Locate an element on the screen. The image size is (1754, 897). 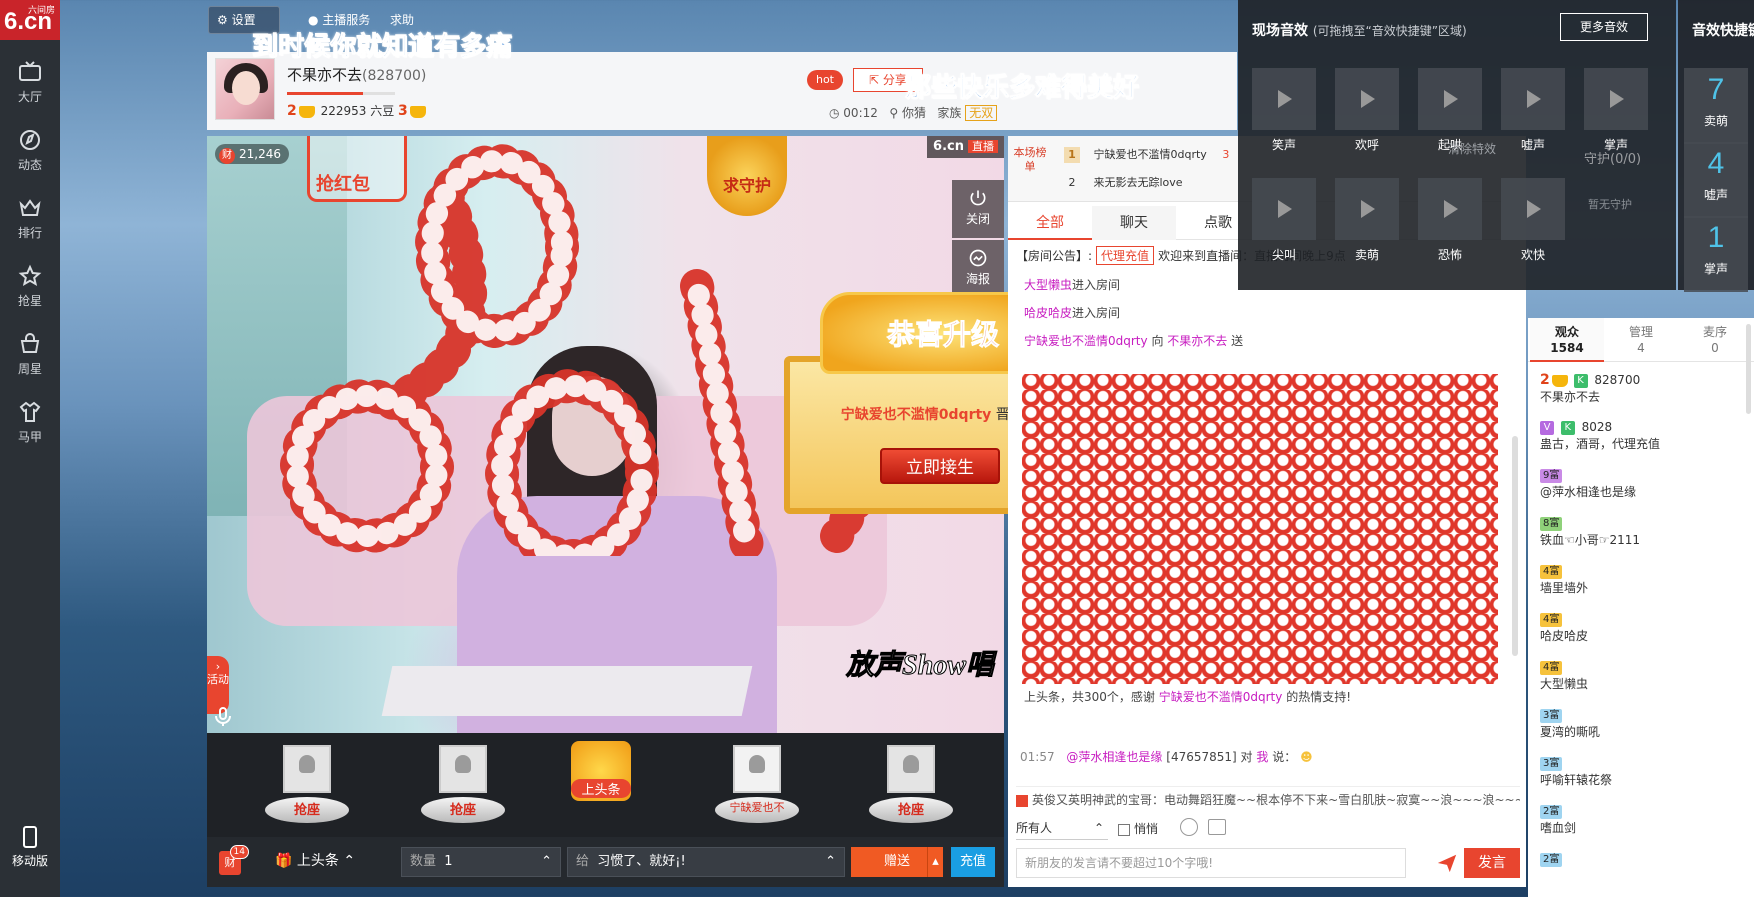
gift-summary: 上头条，共300个，感谢 is located at coordinates (1089, 697).